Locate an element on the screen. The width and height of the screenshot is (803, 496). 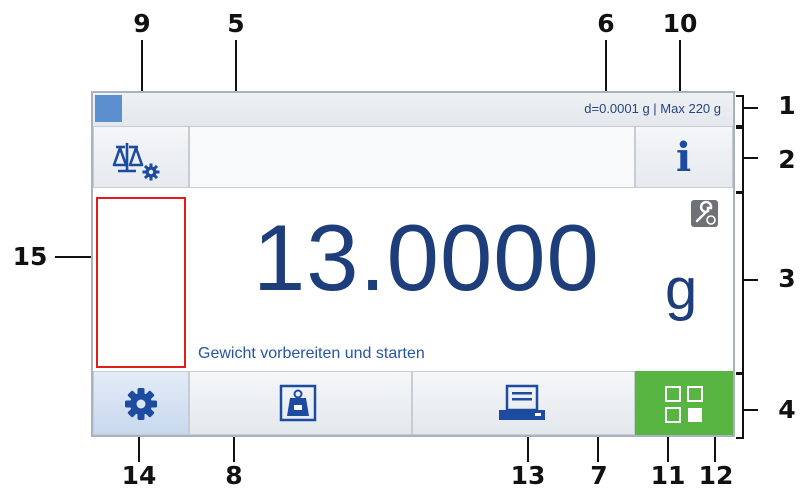
apps-grid-icon is located at coordinates (684, 404).